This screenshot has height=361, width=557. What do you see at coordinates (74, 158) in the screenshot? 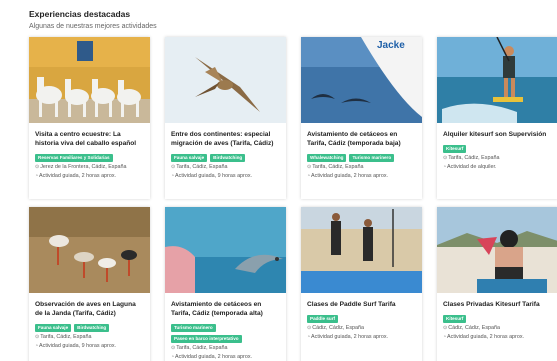
I see `category-tag: Reservas Familiares y Solidarias` at bounding box center [74, 158].